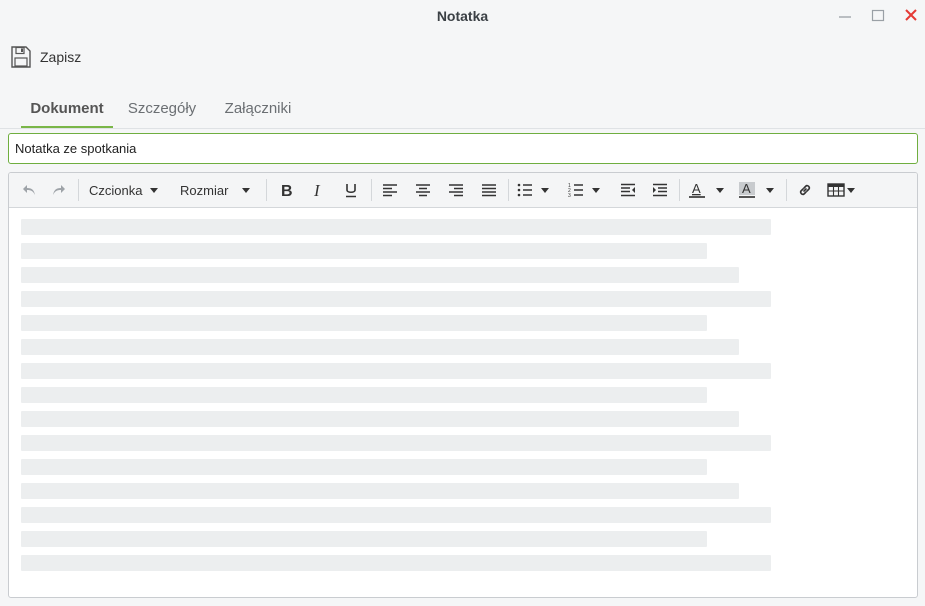 The height and width of the screenshot is (606, 925). I want to click on minimize-button, so click(845, 15).